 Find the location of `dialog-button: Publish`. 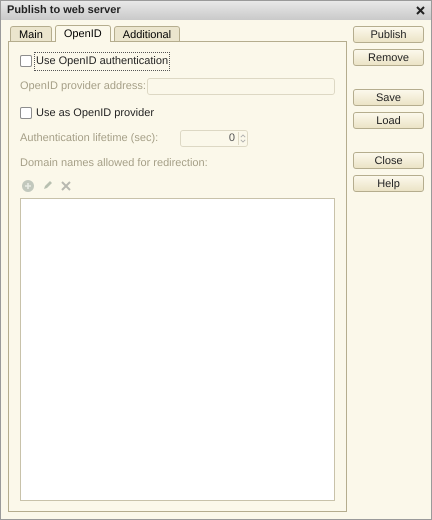

dialog-button: Publish is located at coordinates (388, 34).